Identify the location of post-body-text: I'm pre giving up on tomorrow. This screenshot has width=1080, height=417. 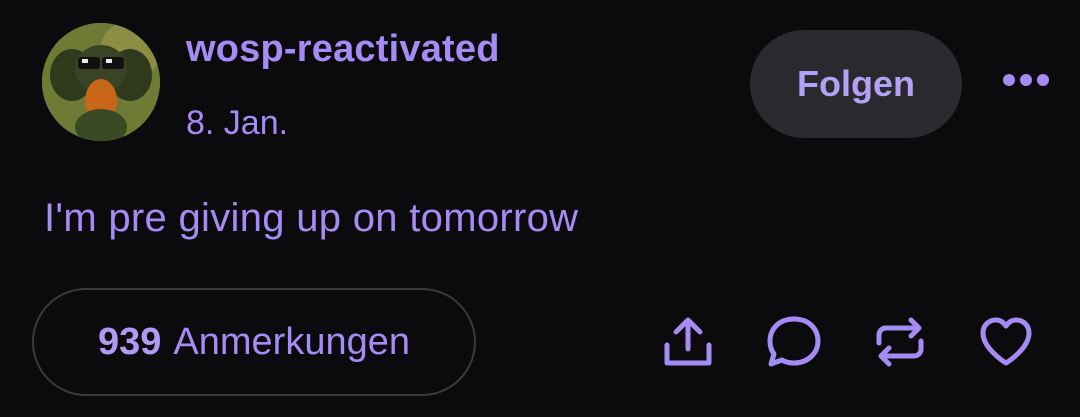
(311, 218).